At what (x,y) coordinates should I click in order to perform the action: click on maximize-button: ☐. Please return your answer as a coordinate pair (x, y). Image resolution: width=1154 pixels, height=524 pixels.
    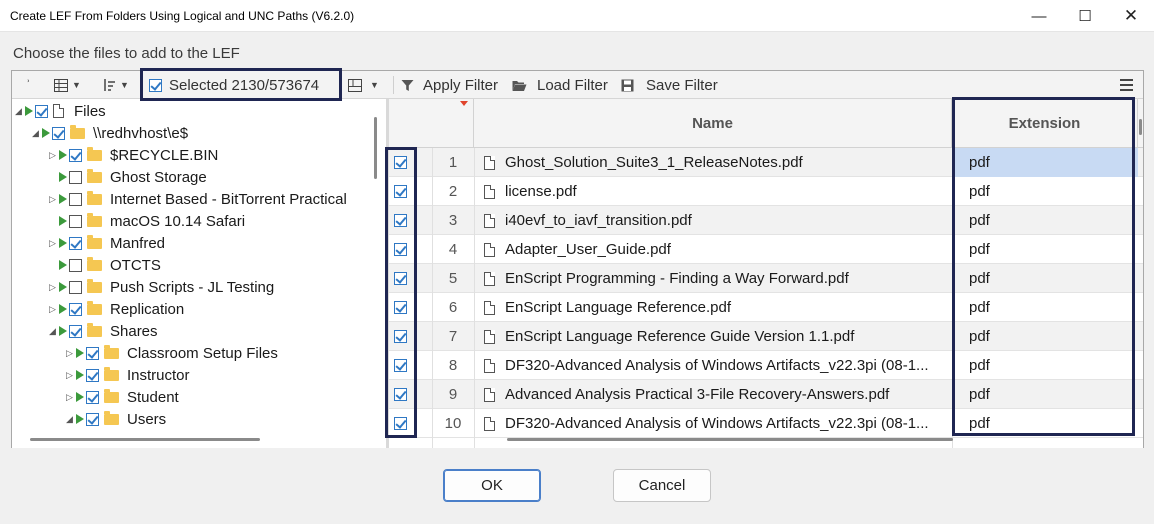
    Looking at the image, I should click on (1085, 16).